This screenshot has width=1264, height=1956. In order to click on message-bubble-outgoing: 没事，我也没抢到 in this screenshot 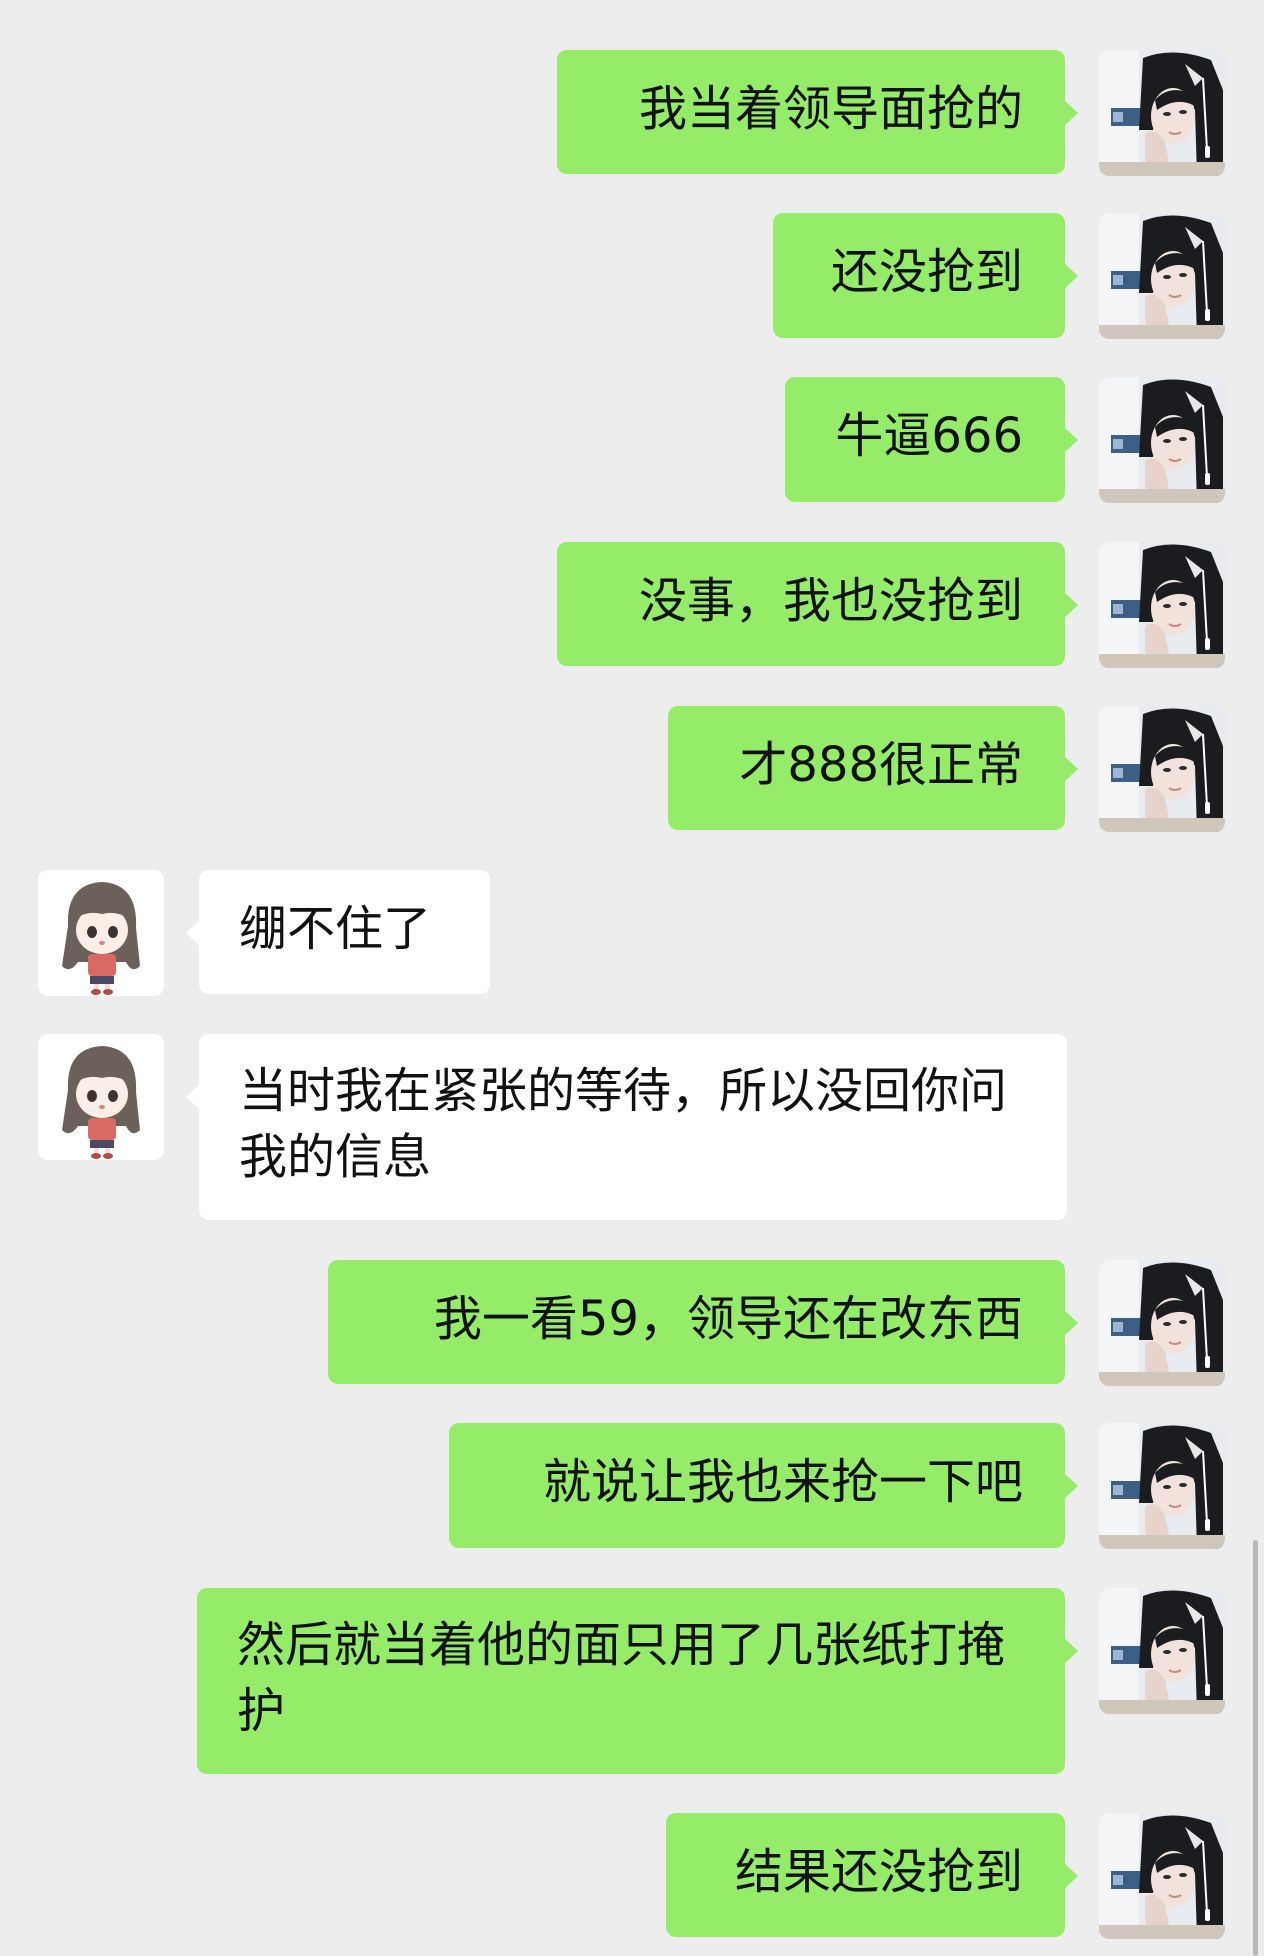, I will do `click(817, 604)`.